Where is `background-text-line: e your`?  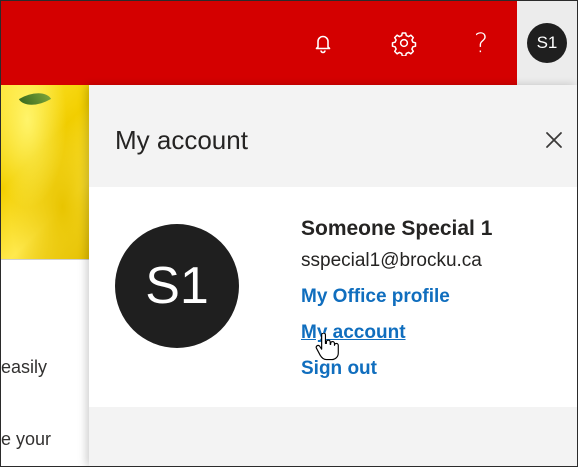
background-text-line: e your is located at coordinates (26, 439).